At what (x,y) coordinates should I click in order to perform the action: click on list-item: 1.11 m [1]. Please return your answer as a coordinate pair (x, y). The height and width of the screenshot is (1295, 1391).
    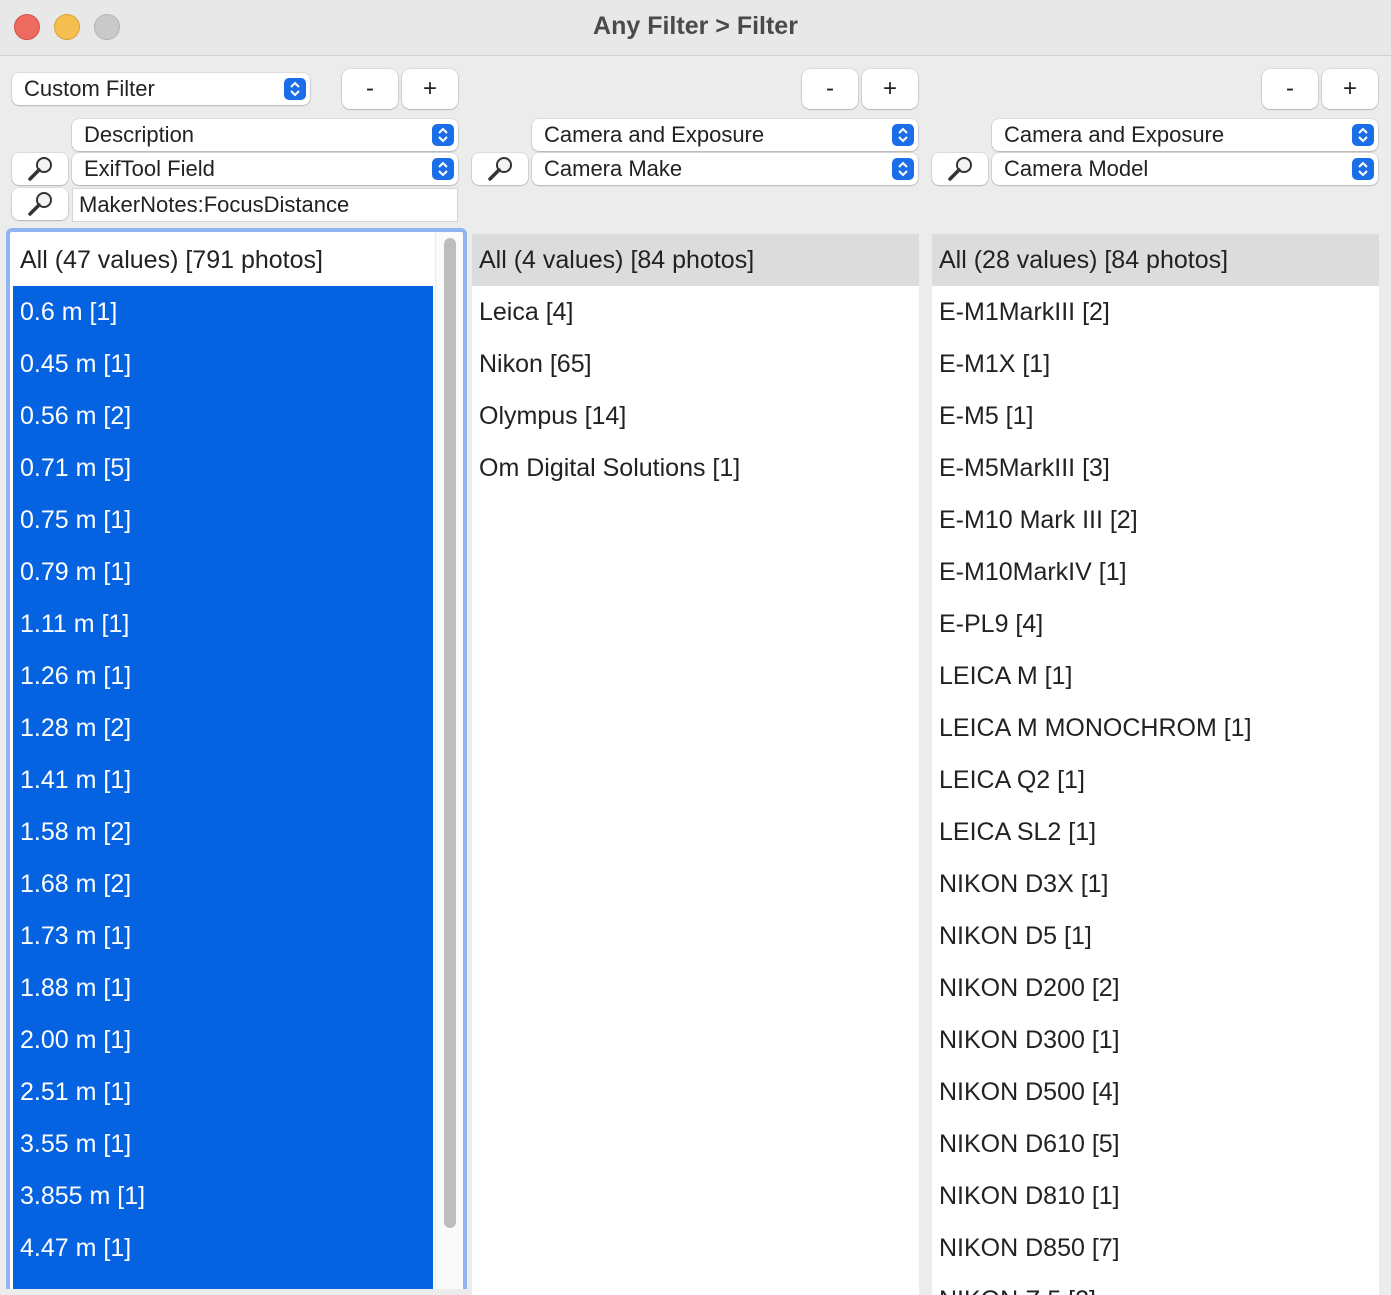
    Looking at the image, I should click on (223, 624).